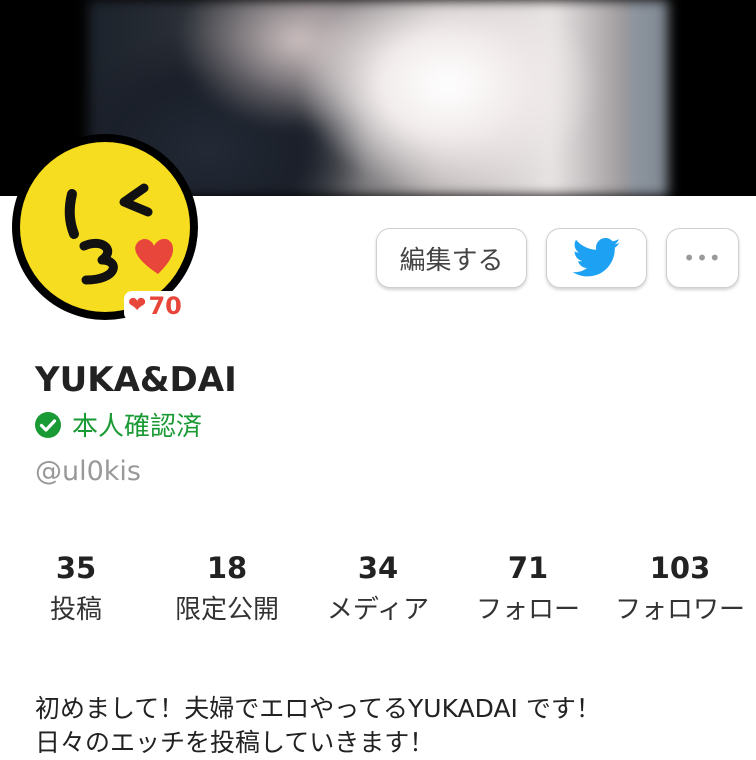 This screenshot has height=760, width=756. I want to click on verified-label: 本人確認済, so click(137, 427).